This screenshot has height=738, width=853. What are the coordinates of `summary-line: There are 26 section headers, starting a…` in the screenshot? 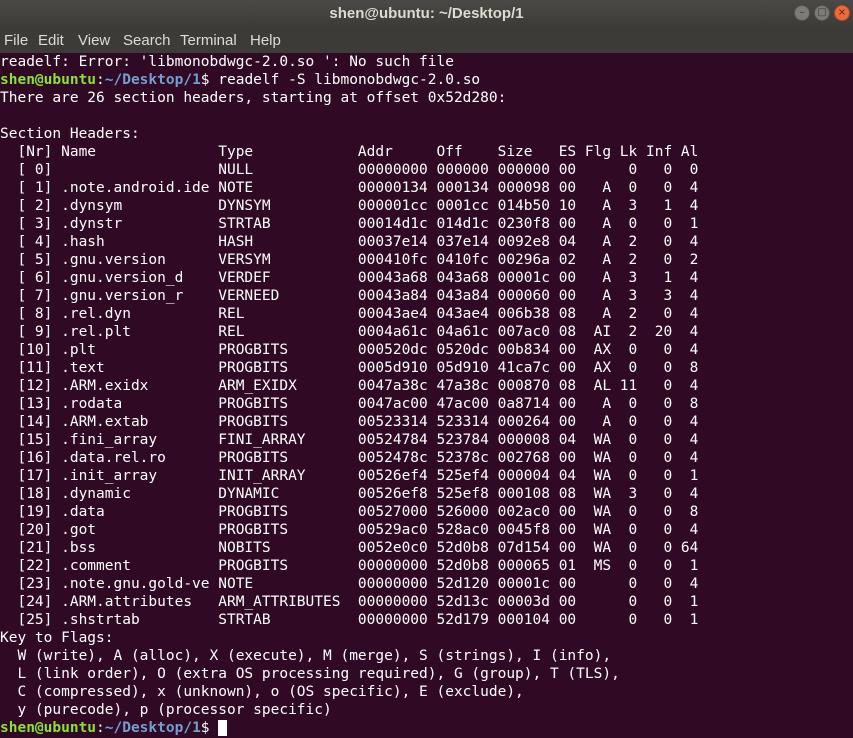 It's located at (253, 98).